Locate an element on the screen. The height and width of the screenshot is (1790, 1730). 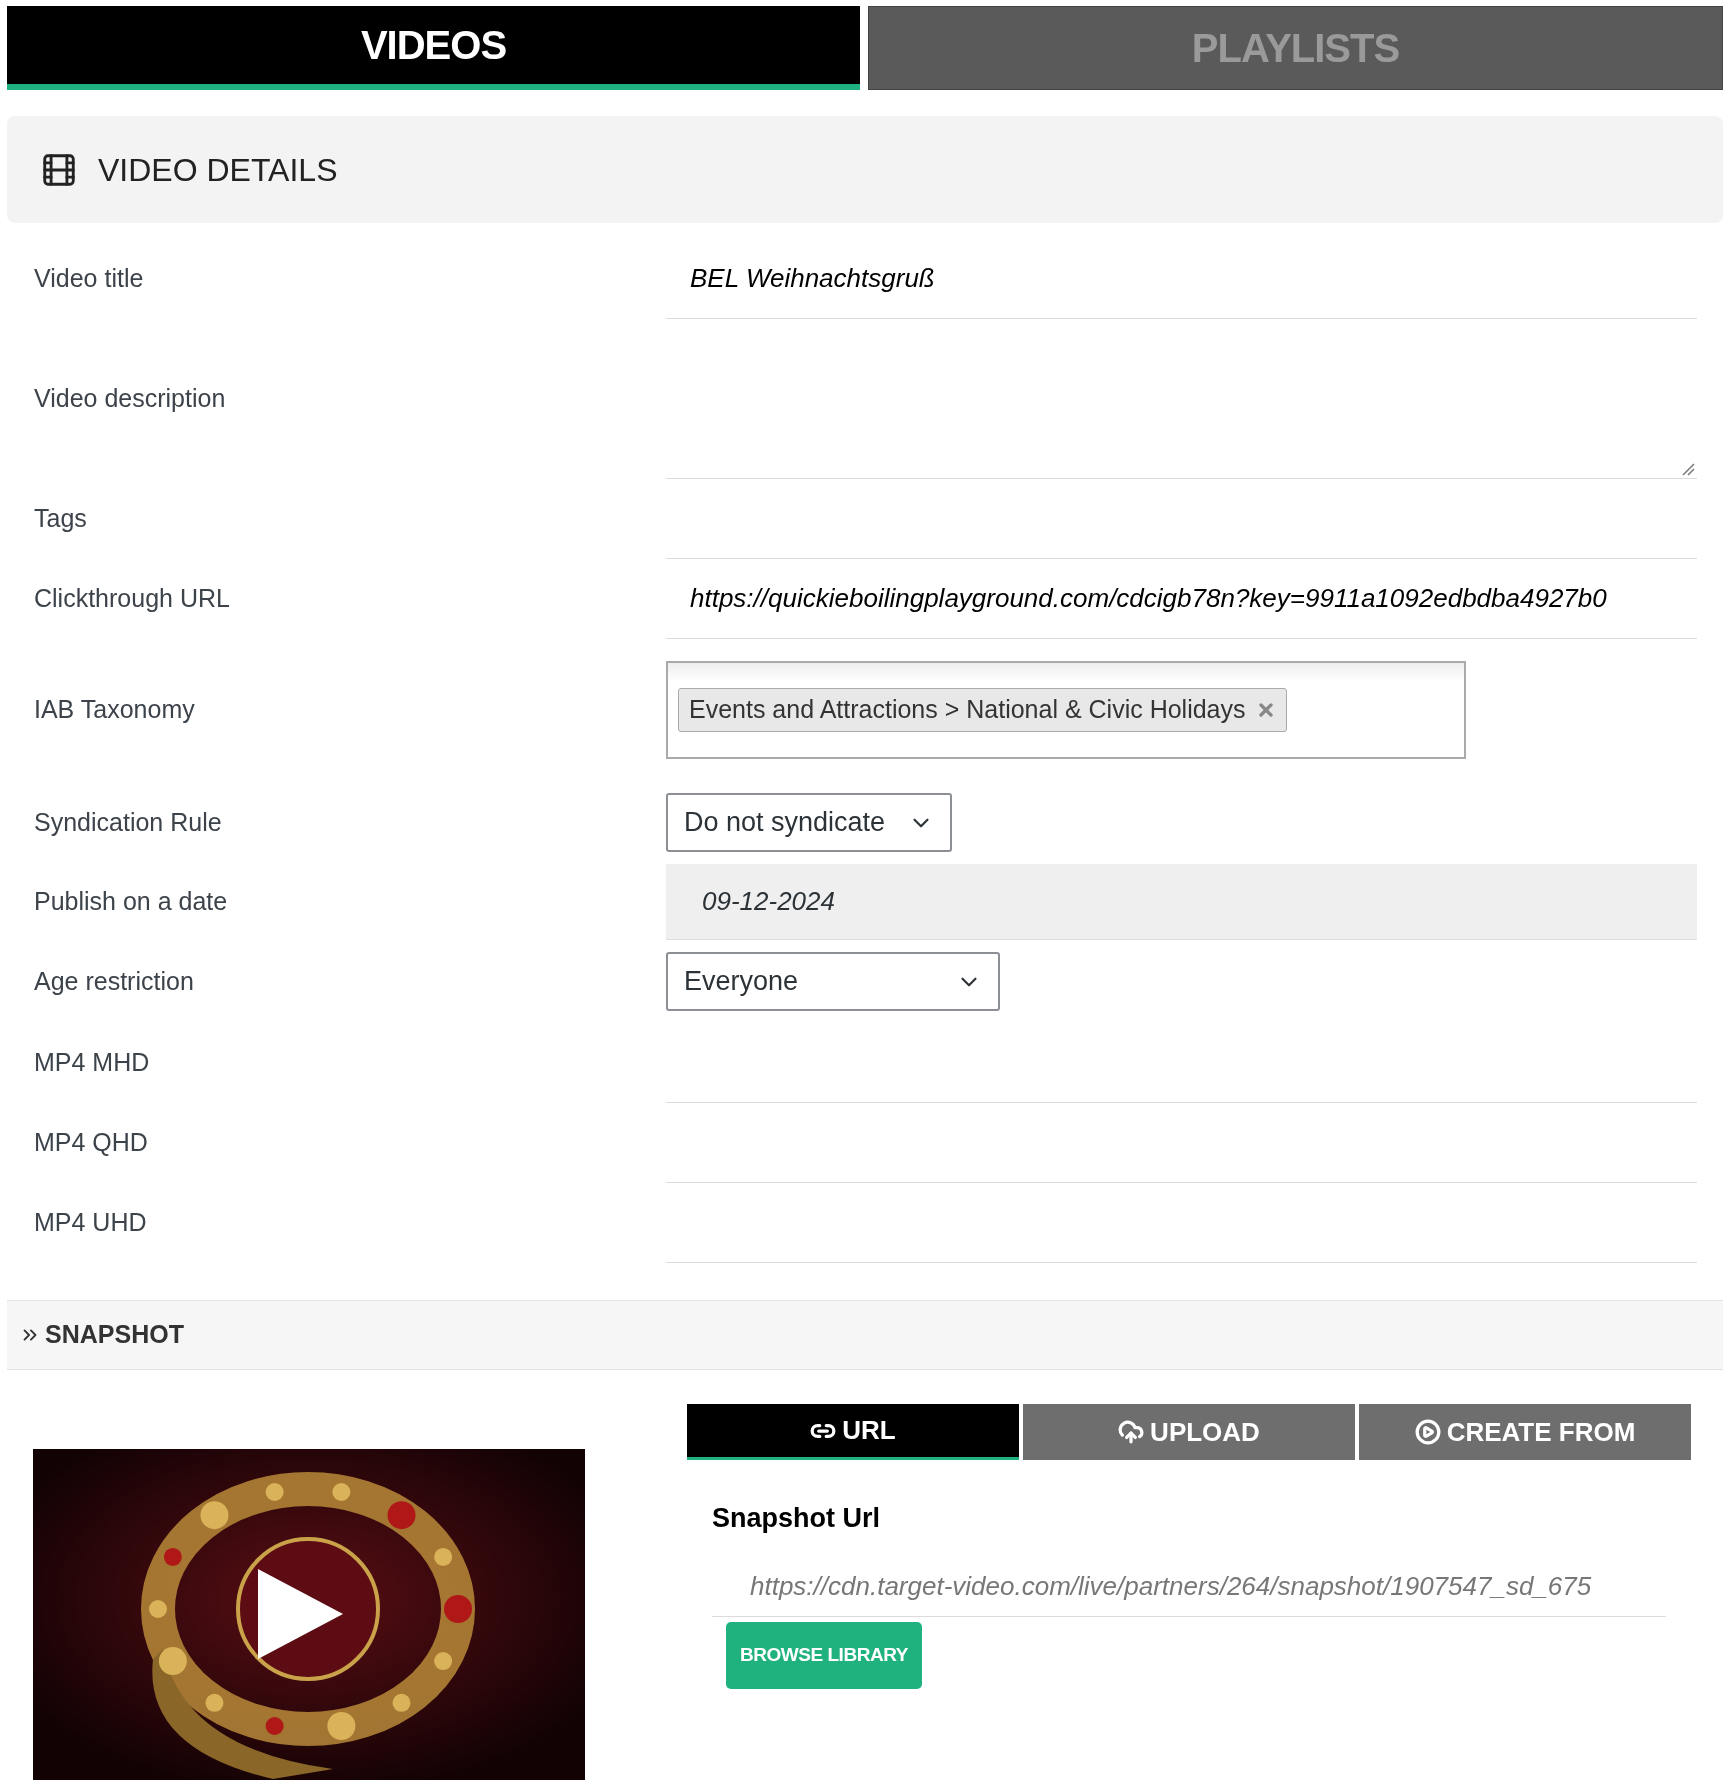
field-label: Video description is located at coordinates (130, 399).